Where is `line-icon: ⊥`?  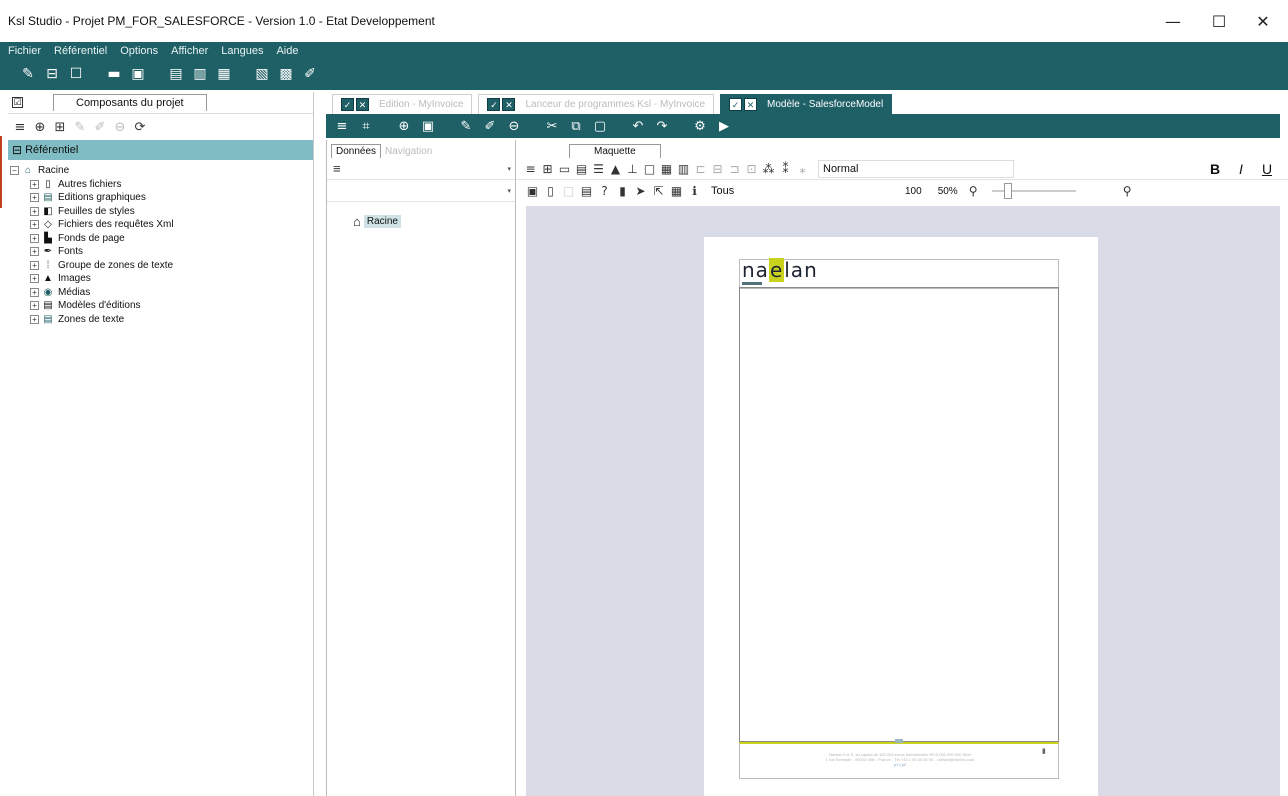
line-icon: ⊥ is located at coordinates (632, 169).